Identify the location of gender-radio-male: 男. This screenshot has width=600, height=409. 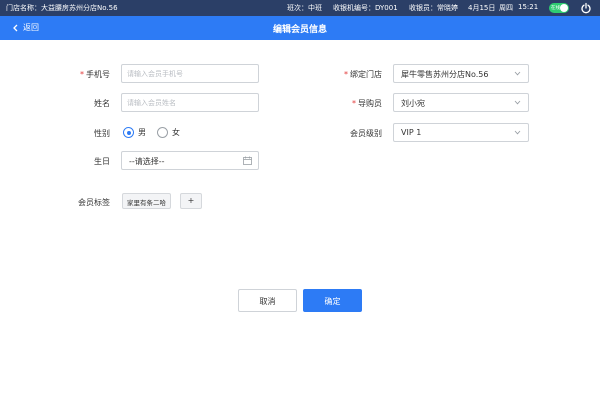
(134, 132).